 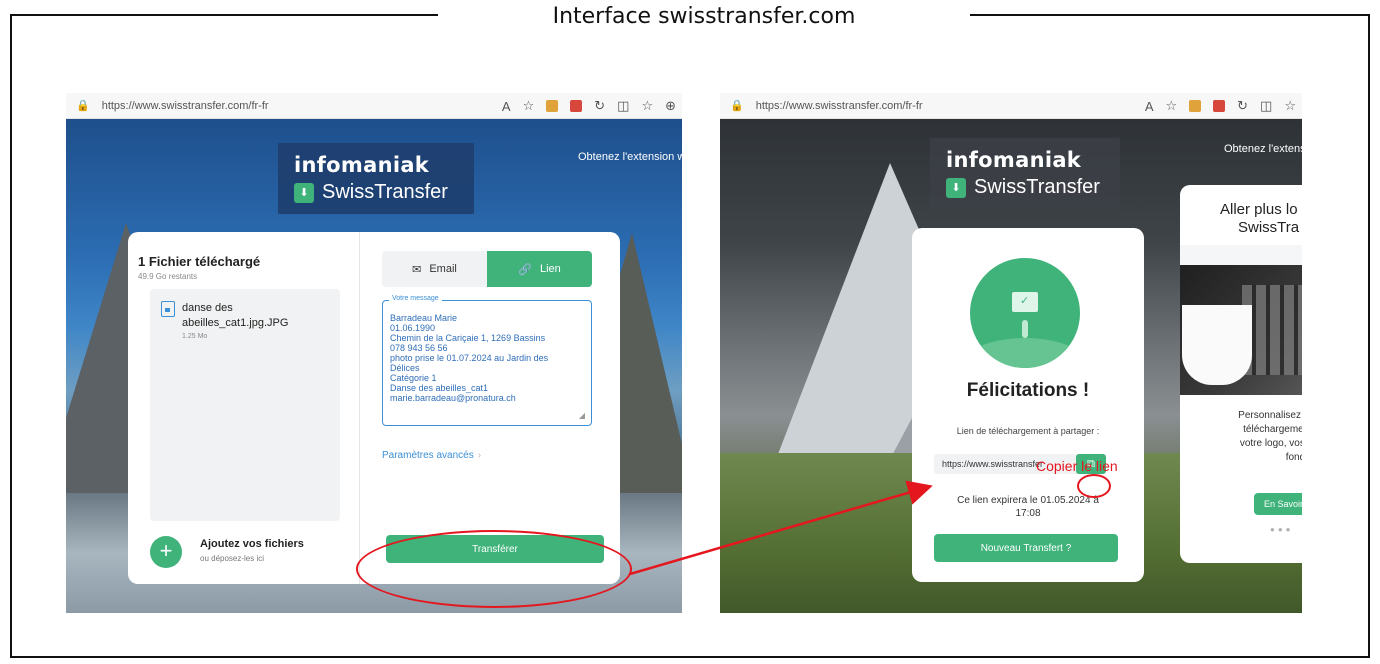 What do you see at coordinates (1025, 313) in the screenshot?
I see `success-illustration` at bounding box center [1025, 313].